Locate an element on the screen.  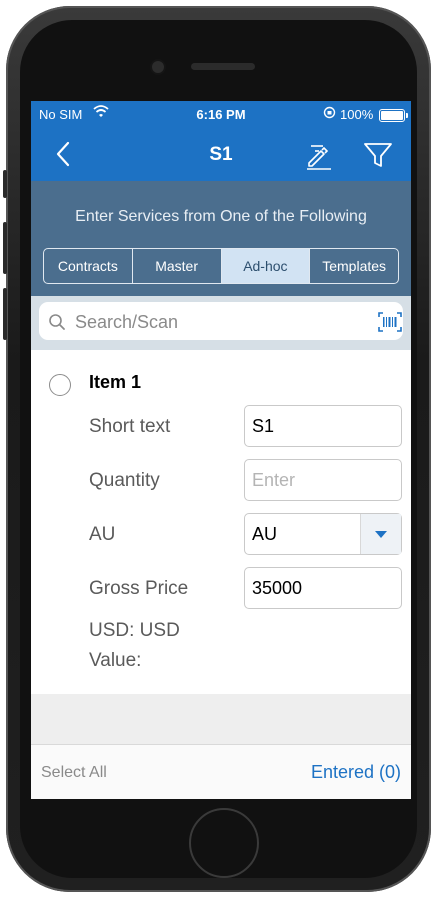
usd-value-label-line2: Value: is located at coordinates (115, 660).